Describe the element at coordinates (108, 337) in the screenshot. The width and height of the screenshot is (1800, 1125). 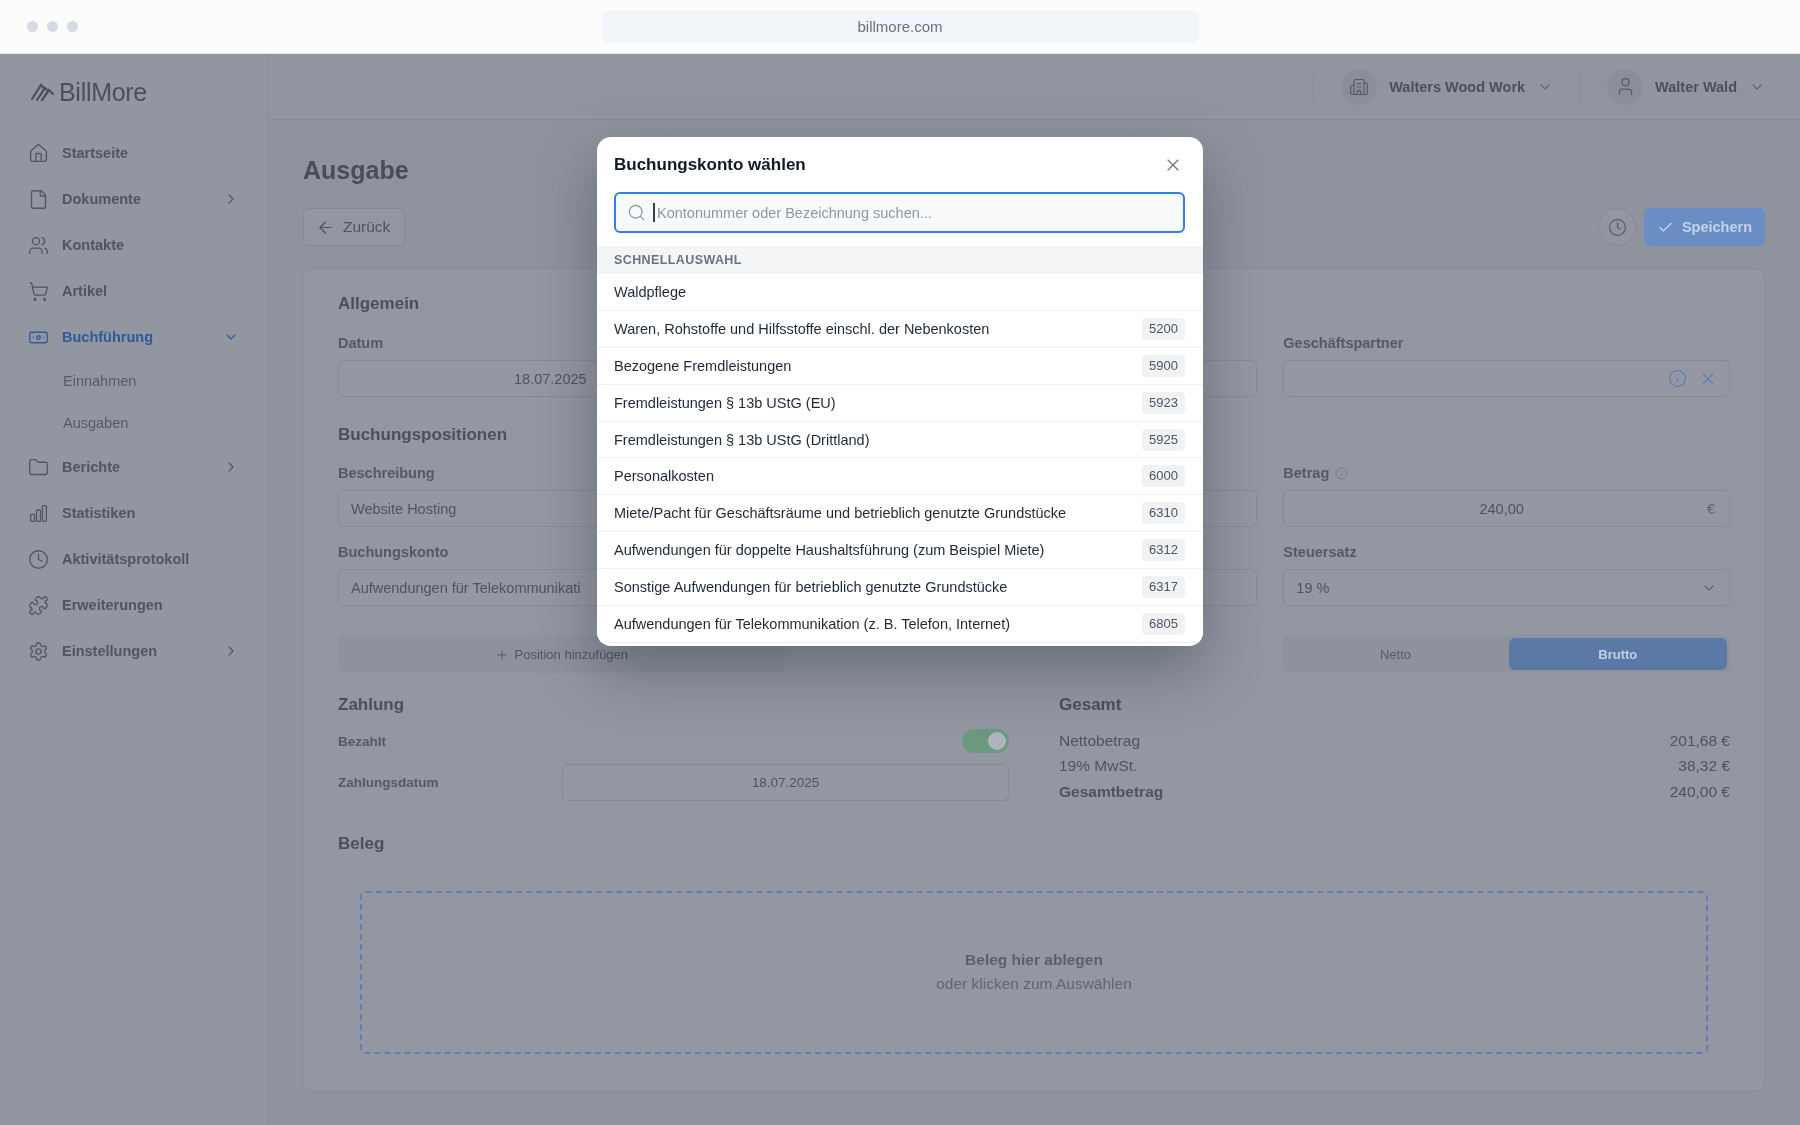
I see `nav-label: Buchführung` at that location.